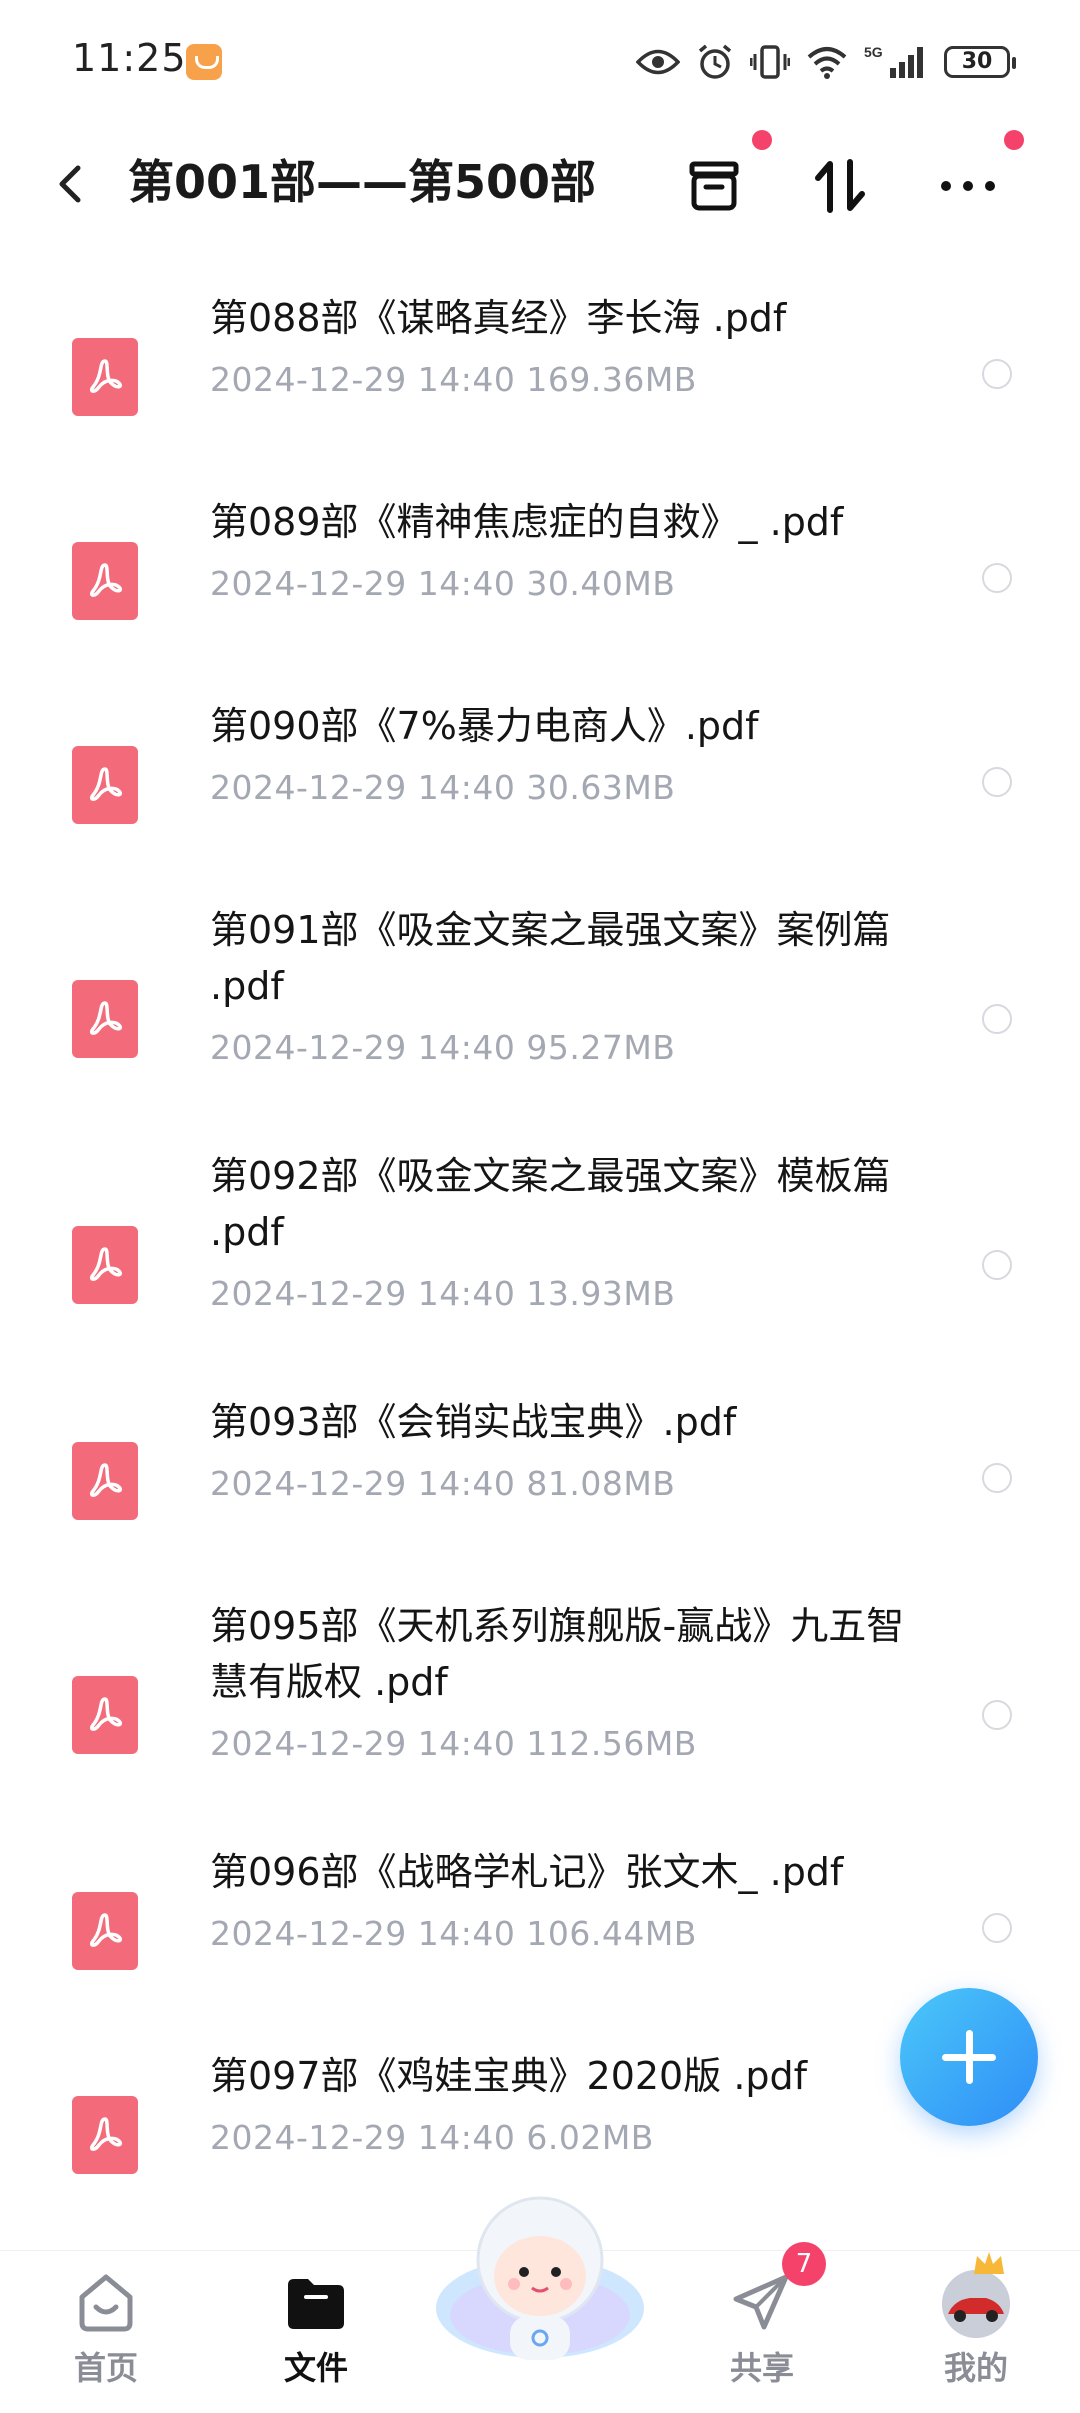 The height and width of the screenshot is (2413, 1080). I want to click on file-name: 第090部《7%暴力电商人》.pdf, so click(484, 726).